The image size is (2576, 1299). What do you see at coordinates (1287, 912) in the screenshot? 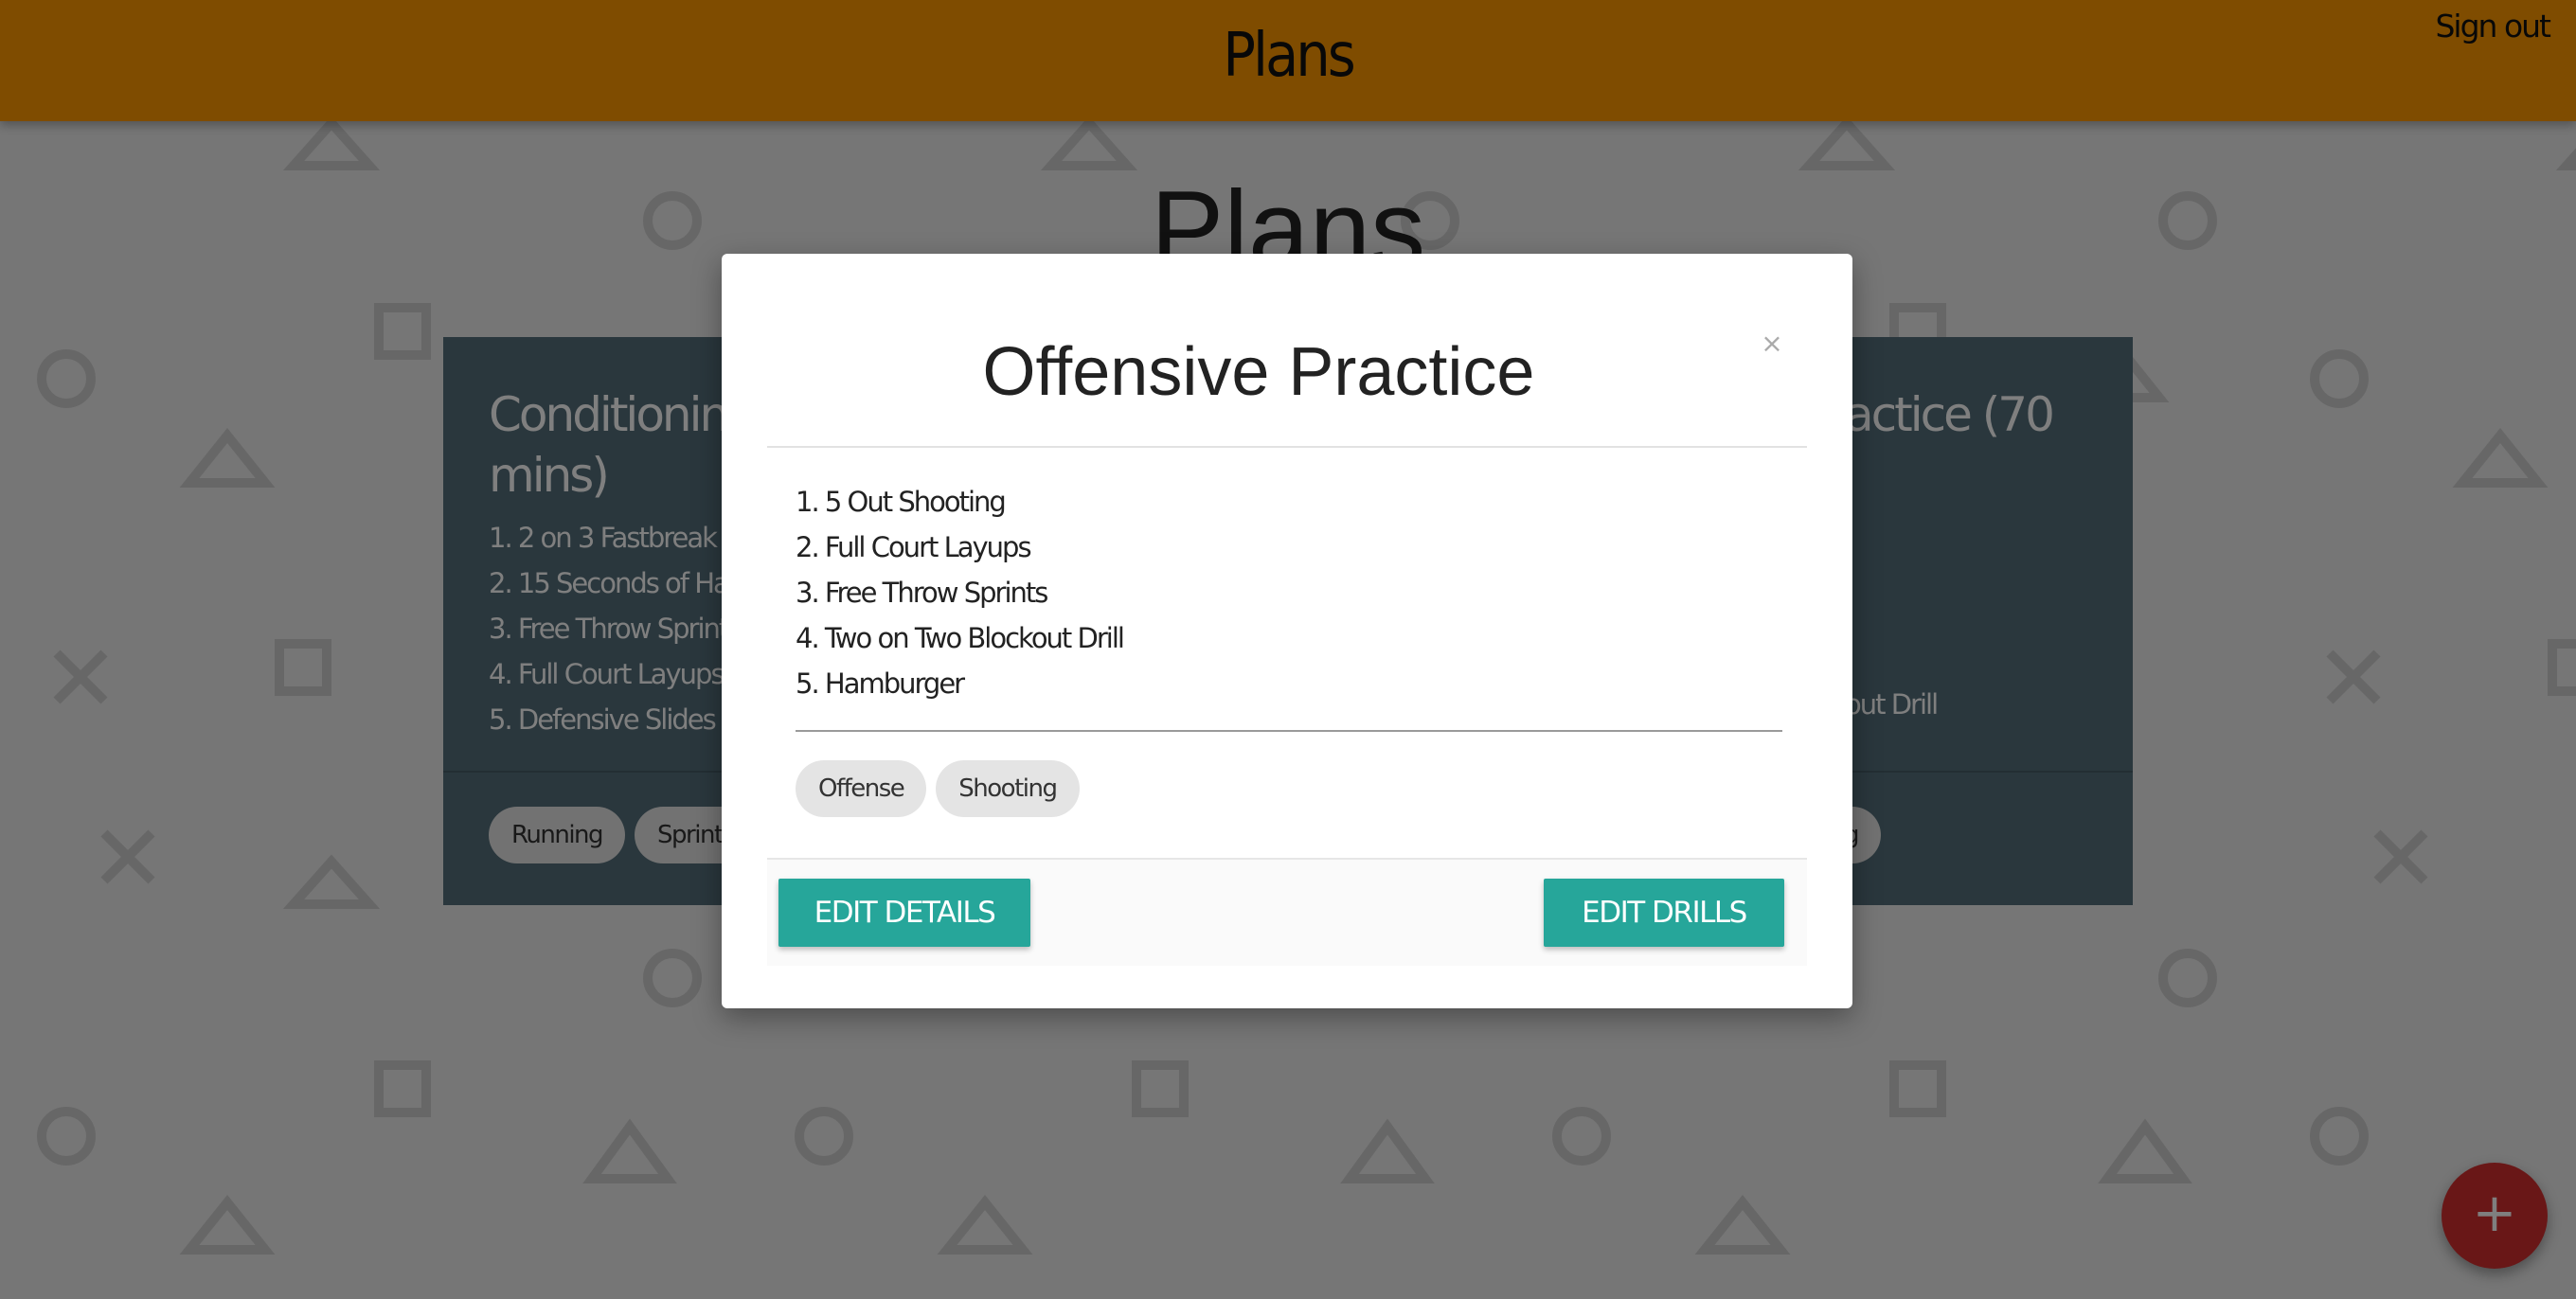
I see `modal-footer: EDIT DETAILS EDIT DRILLS` at bounding box center [1287, 912].